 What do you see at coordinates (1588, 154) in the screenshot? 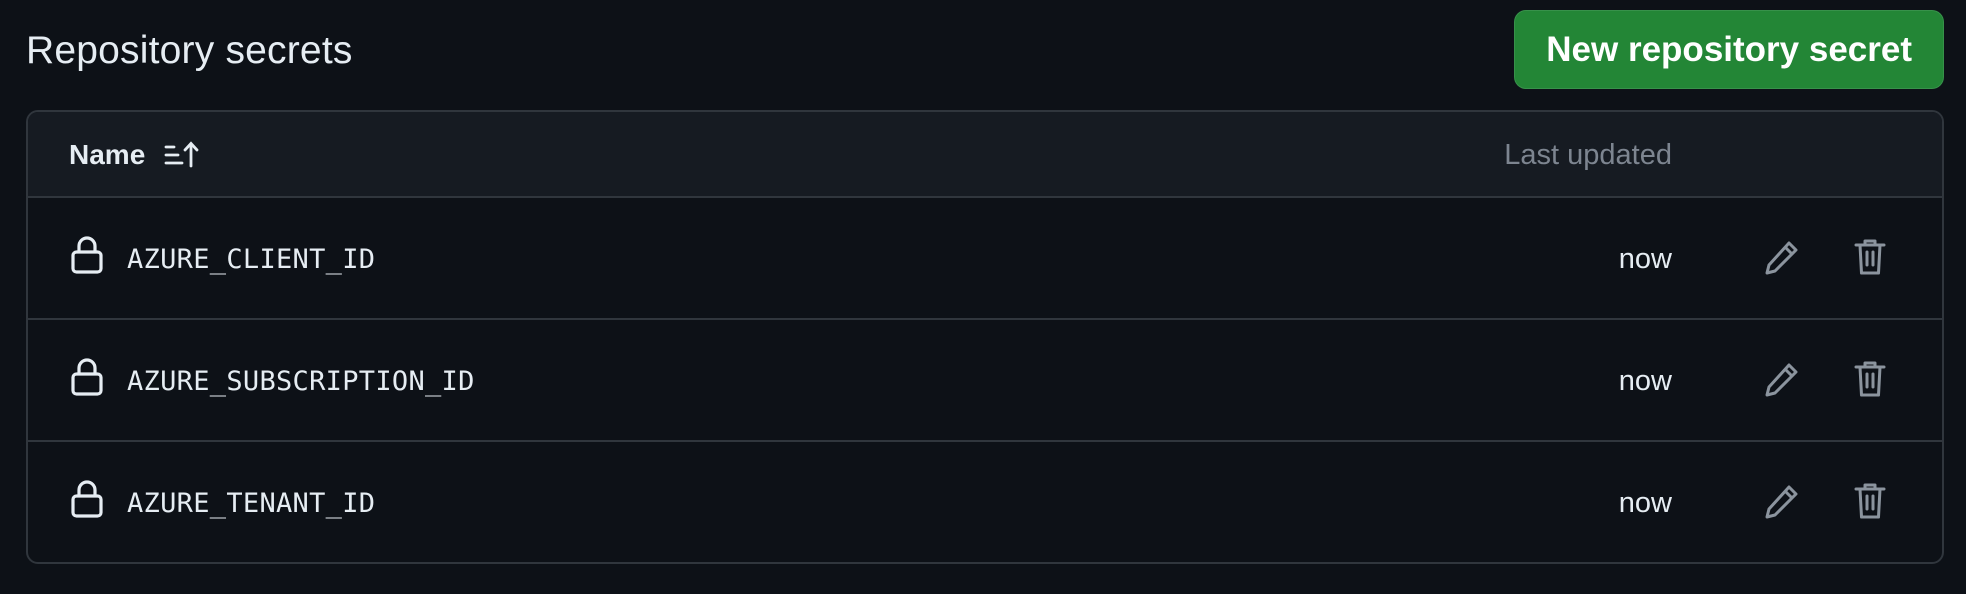
I see `last-updated-column-header: Last updated` at bounding box center [1588, 154].